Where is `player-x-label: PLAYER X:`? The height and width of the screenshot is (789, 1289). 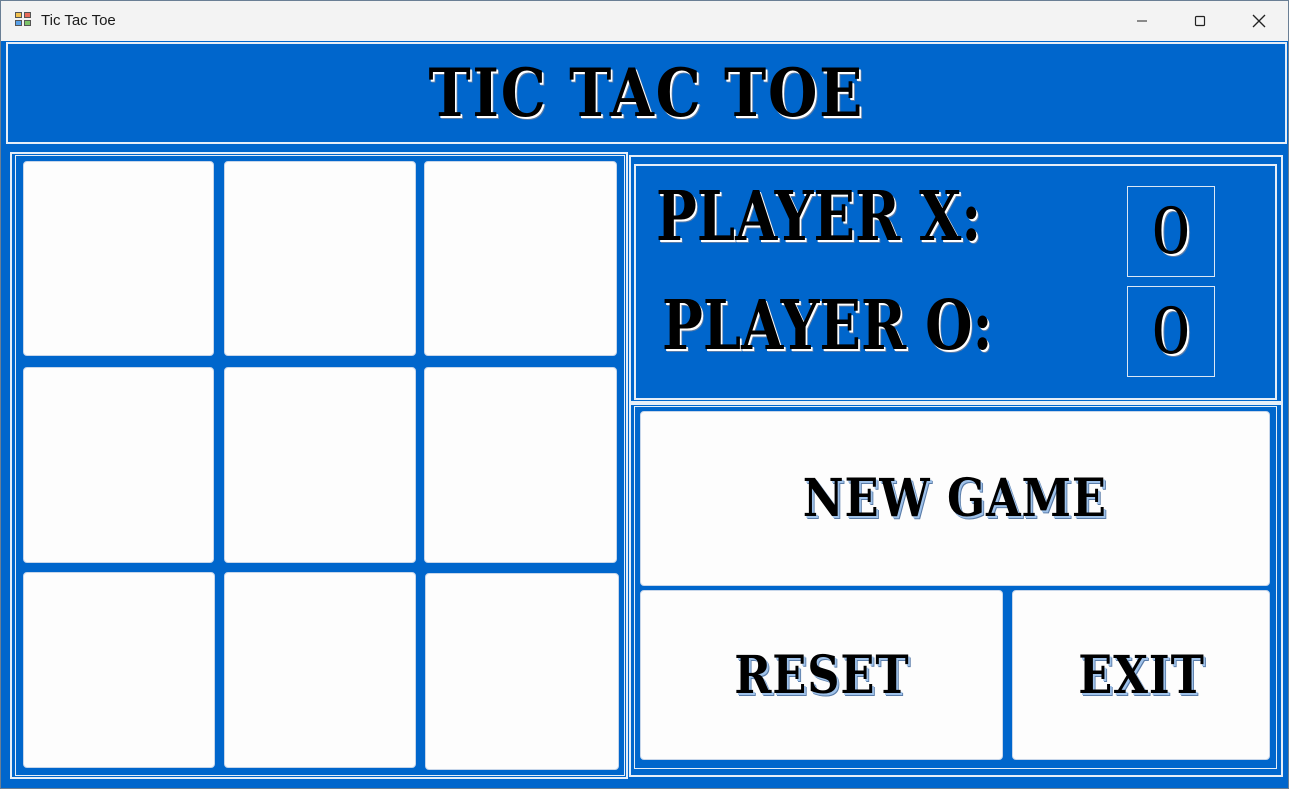 player-x-label: PLAYER X: is located at coordinates (819, 217).